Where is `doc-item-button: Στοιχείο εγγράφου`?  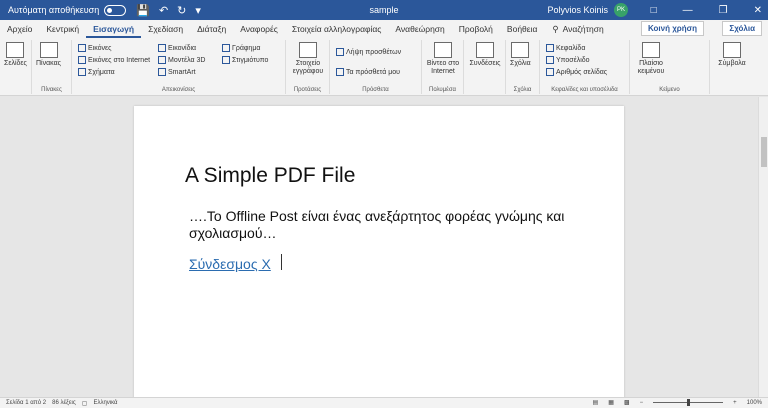
doc-item-button: Στοιχείο εγγράφου is located at coordinates (308, 59).